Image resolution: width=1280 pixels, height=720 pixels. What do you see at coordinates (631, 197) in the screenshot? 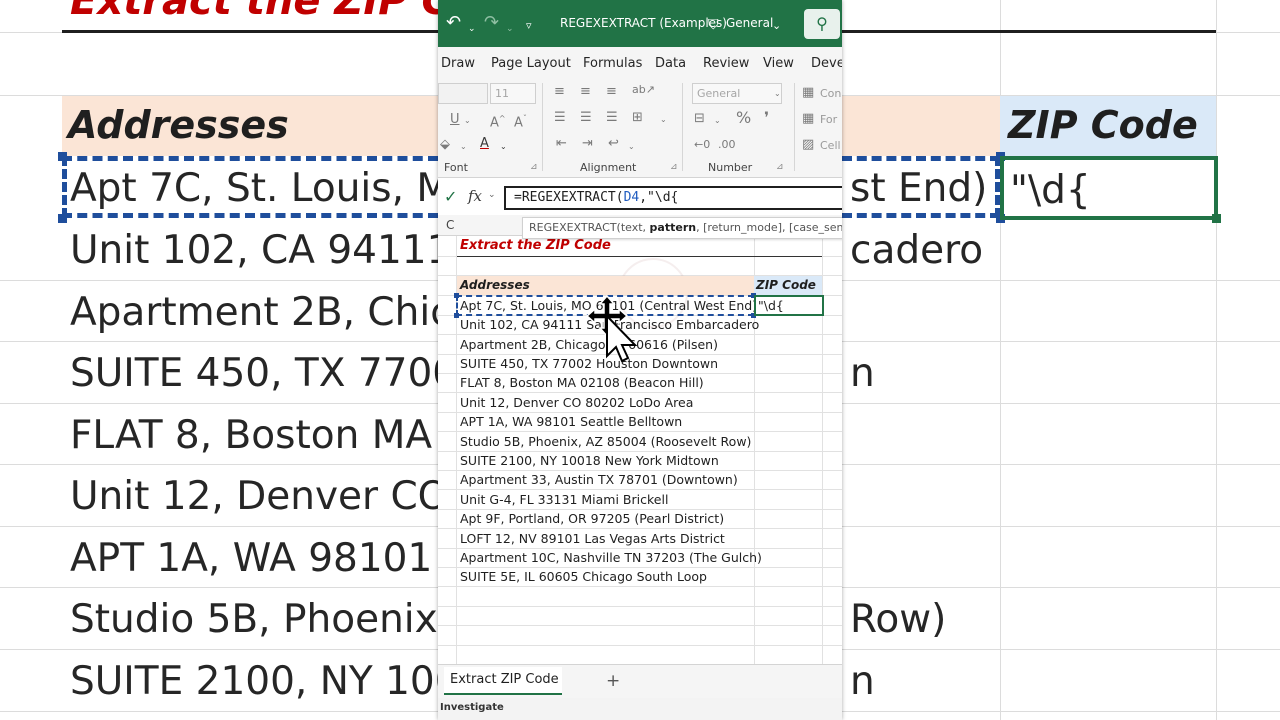
I see `formula-reference: D4` at bounding box center [631, 197].